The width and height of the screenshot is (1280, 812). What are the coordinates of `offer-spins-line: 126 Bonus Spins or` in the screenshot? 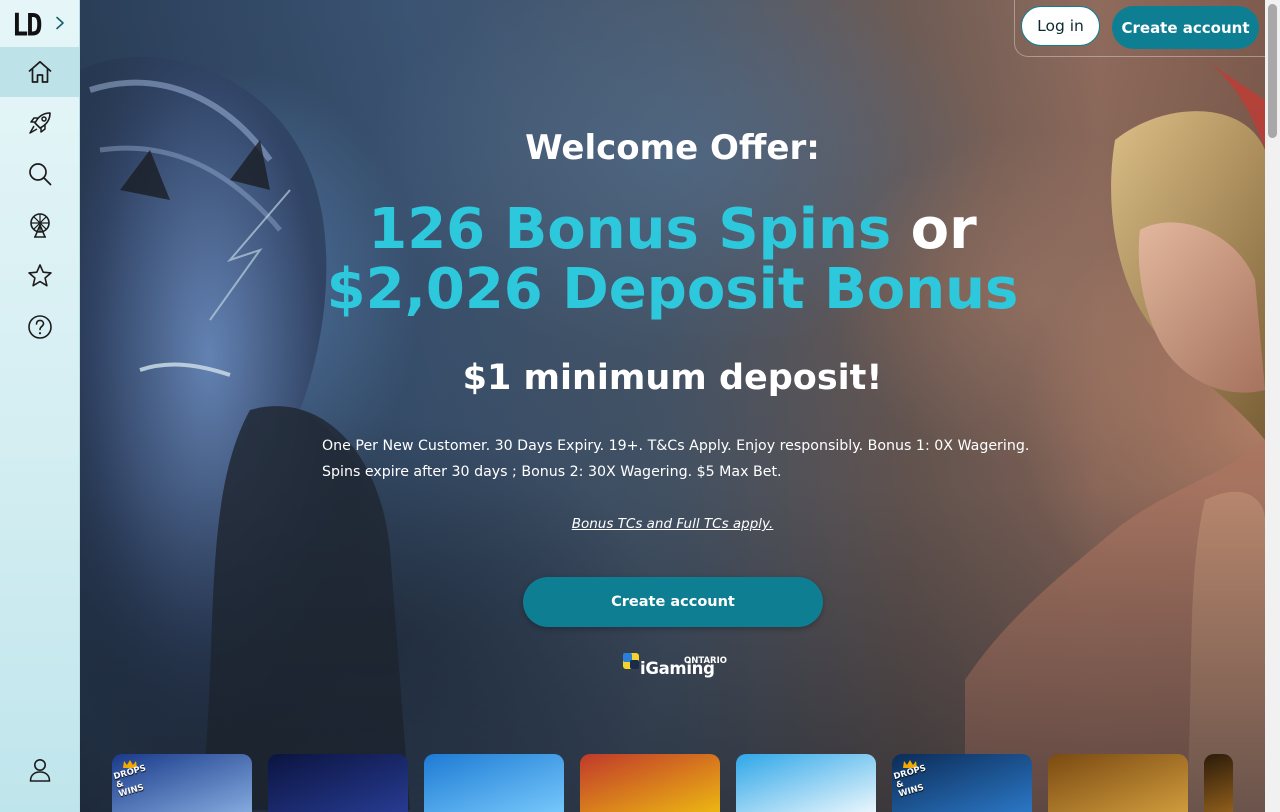 It's located at (672, 230).